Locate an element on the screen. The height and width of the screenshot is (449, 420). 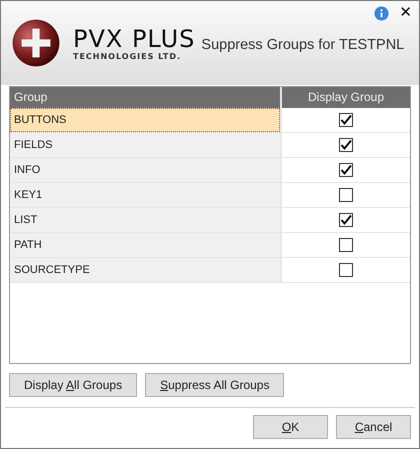
close-button: ✕ is located at coordinates (405, 12).